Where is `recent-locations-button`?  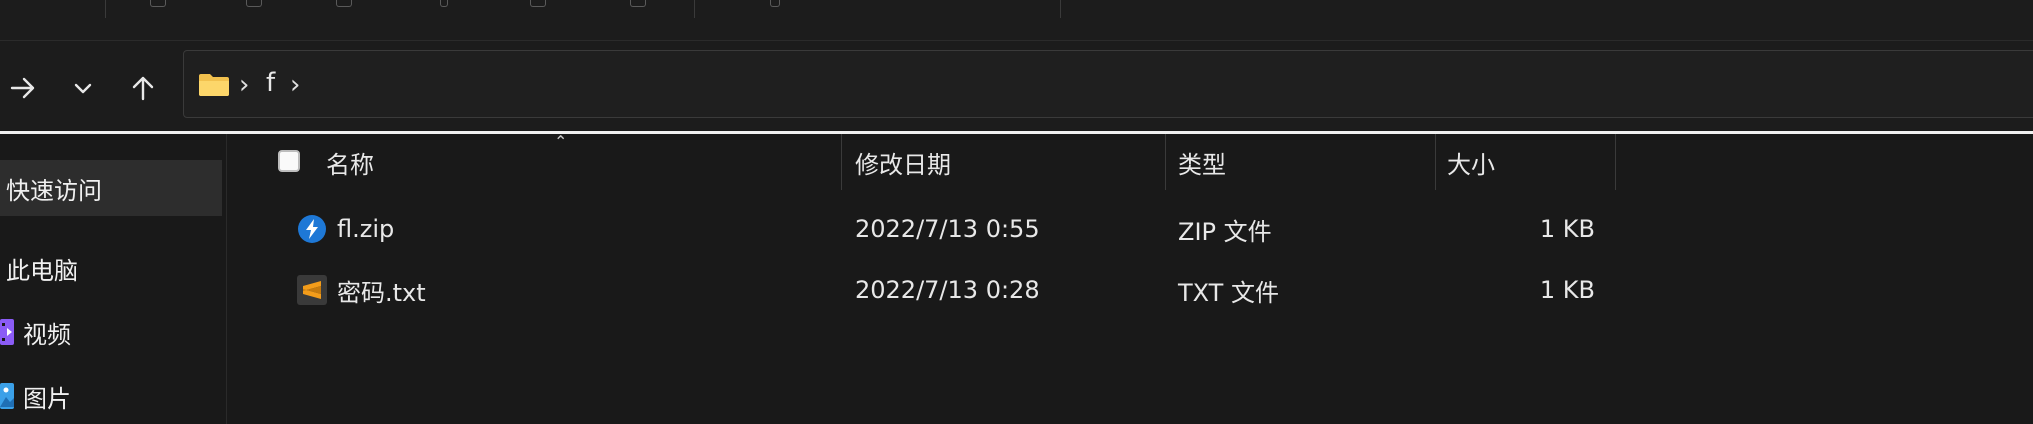 recent-locations-button is located at coordinates (83, 88).